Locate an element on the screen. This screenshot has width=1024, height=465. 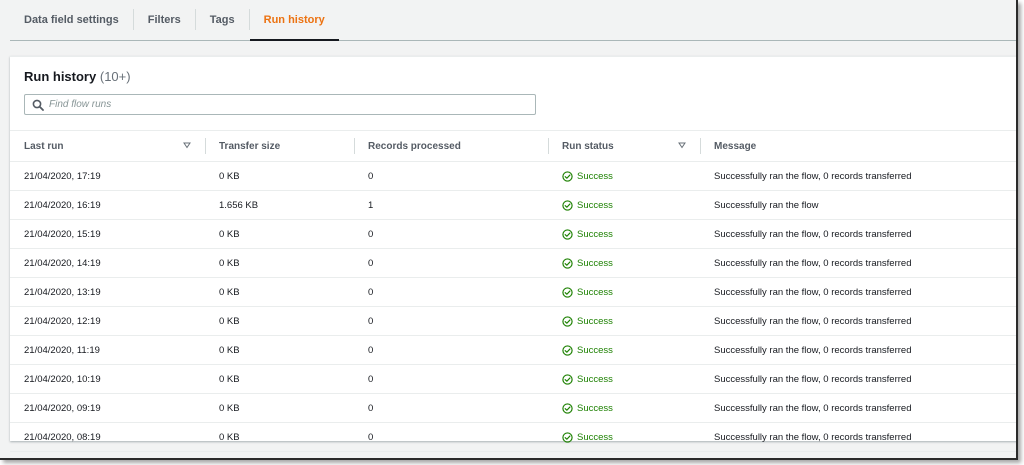
cell-message: Successfully ran the flow is located at coordinates (766, 205).